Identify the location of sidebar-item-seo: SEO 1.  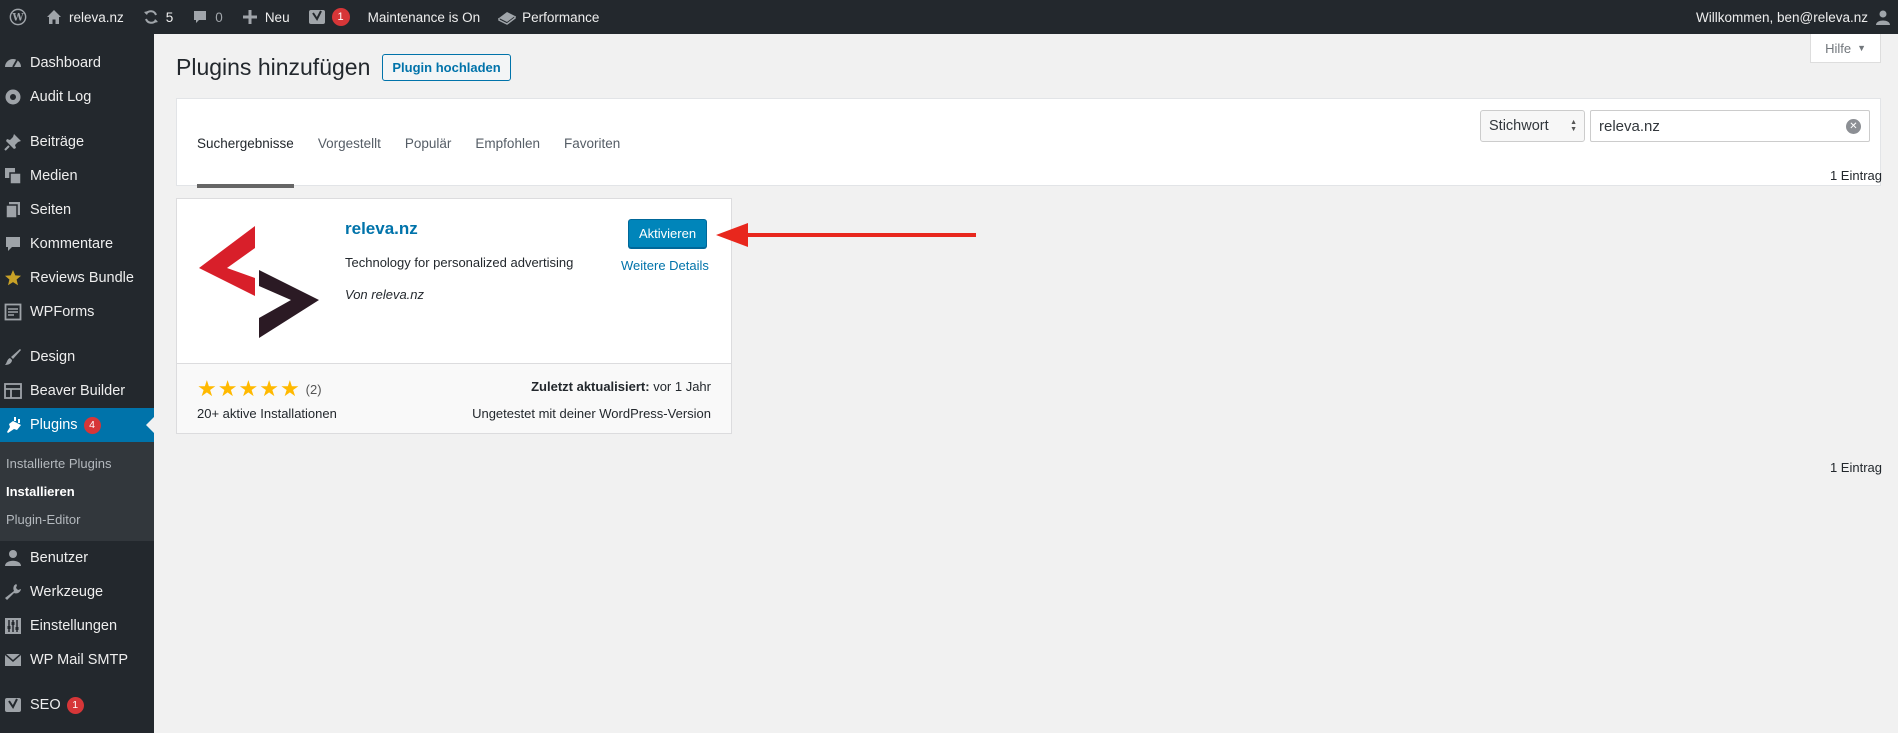
(77, 705).